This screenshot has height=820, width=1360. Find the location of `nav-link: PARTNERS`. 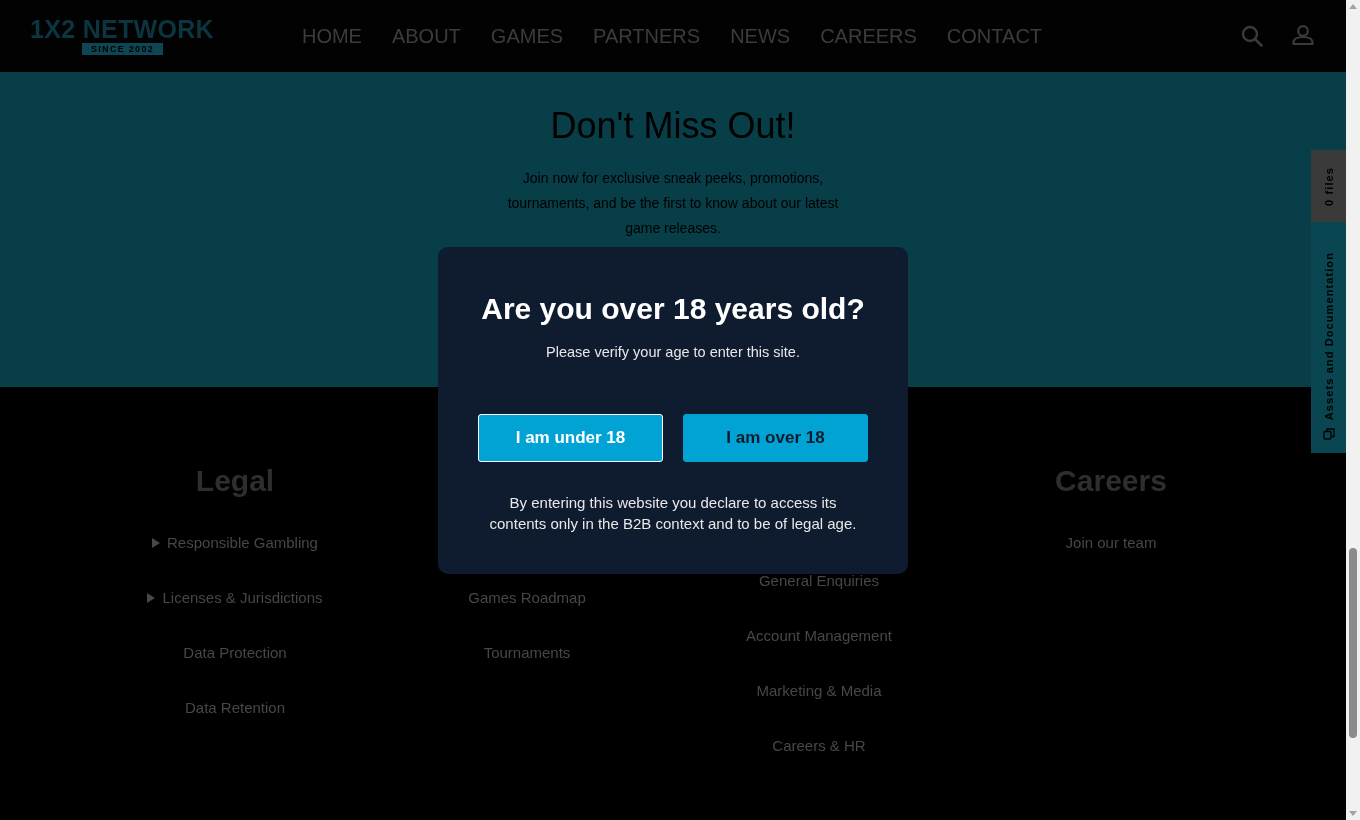

nav-link: PARTNERS is located at coordinates (647, 36).